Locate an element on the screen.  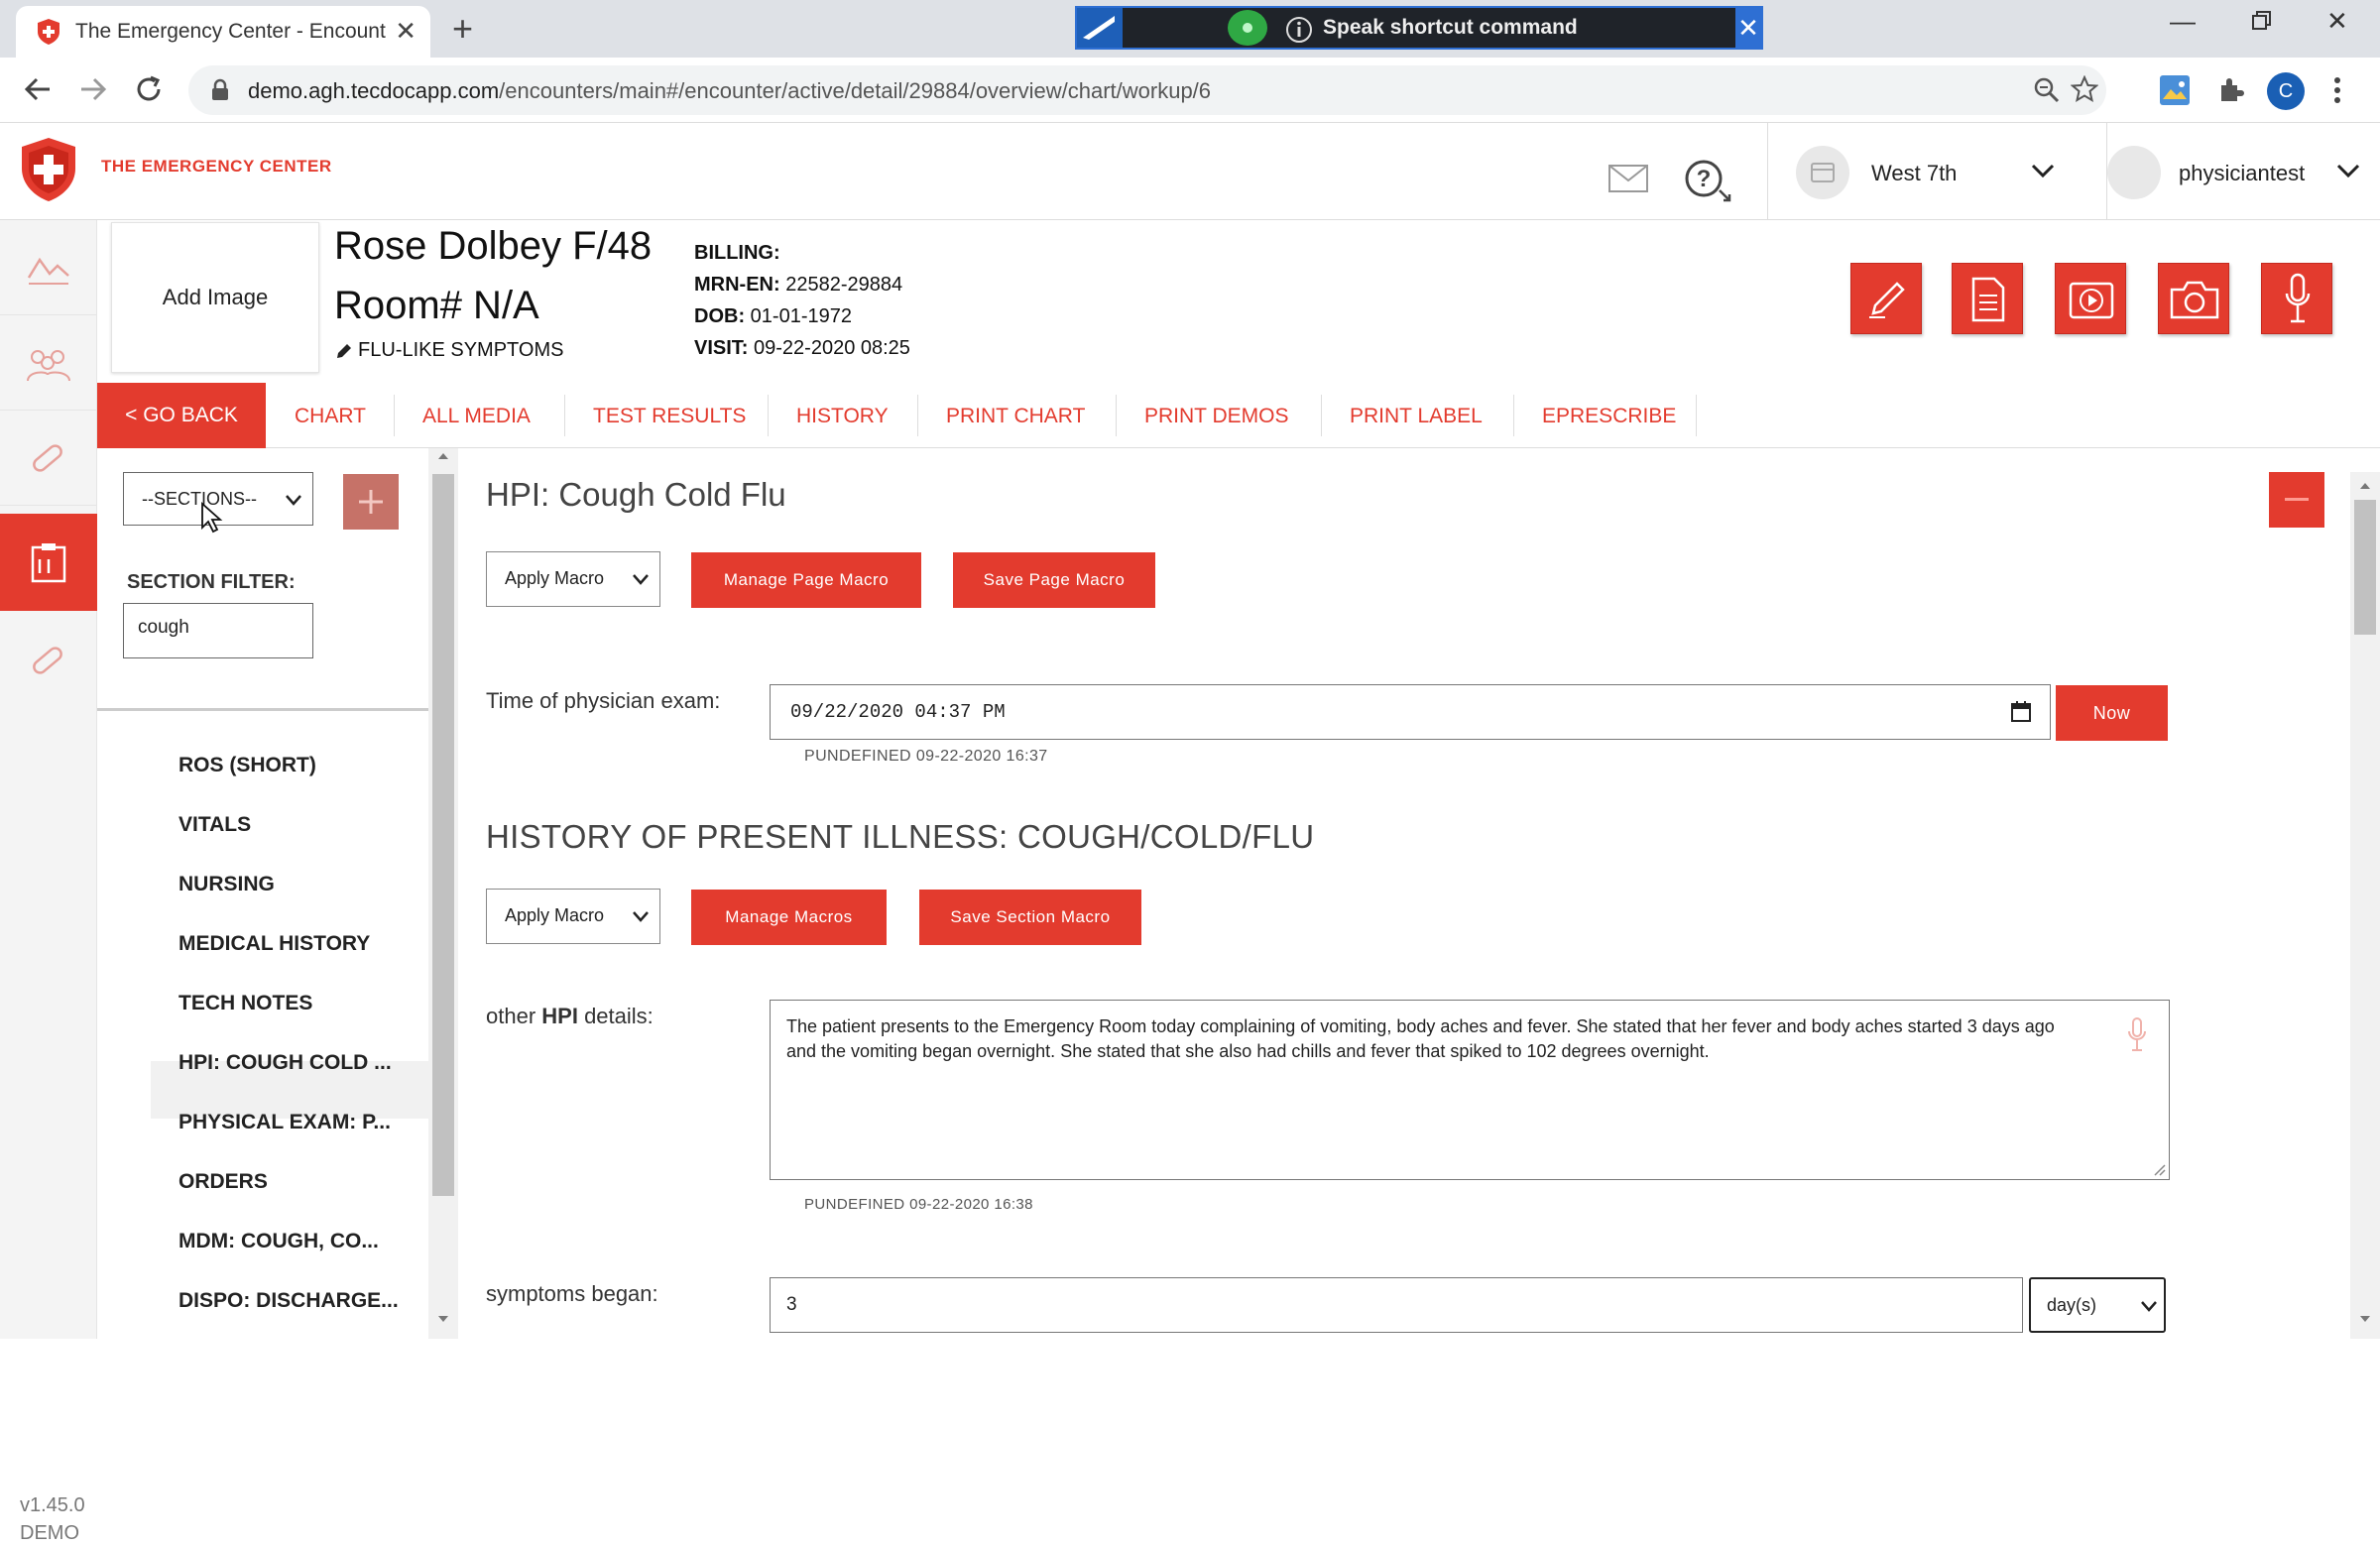
billing-label: BILLING: is located at coordinates (737, 253).